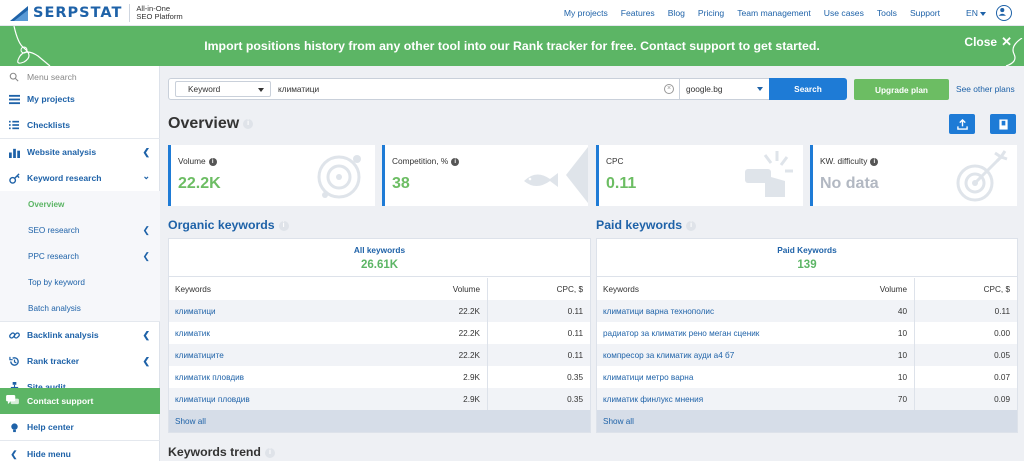 The width and height of the screenshot is (1024, 461). Describe the element at coordinates (14, 178) in the screenshot. I see `key-icon` at that location.